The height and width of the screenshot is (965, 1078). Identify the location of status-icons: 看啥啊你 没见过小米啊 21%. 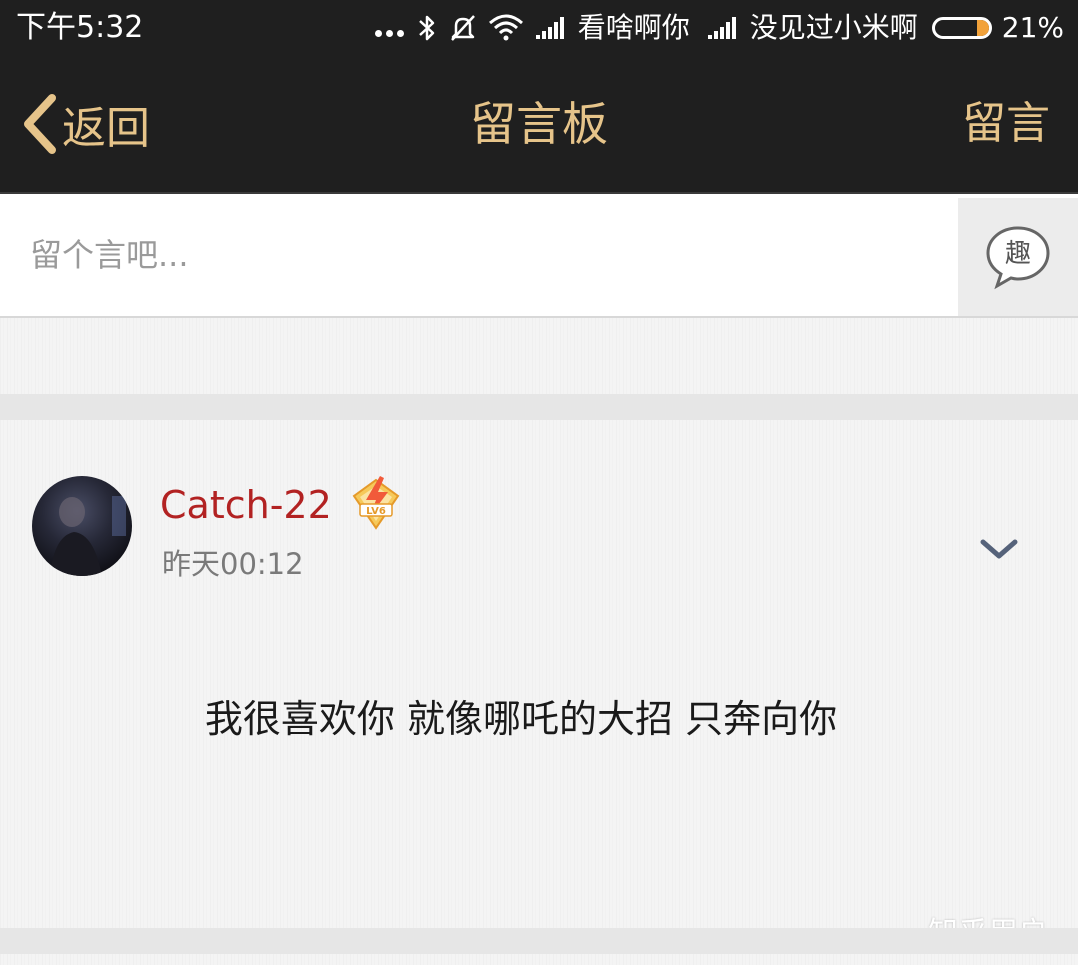
(713, 28).